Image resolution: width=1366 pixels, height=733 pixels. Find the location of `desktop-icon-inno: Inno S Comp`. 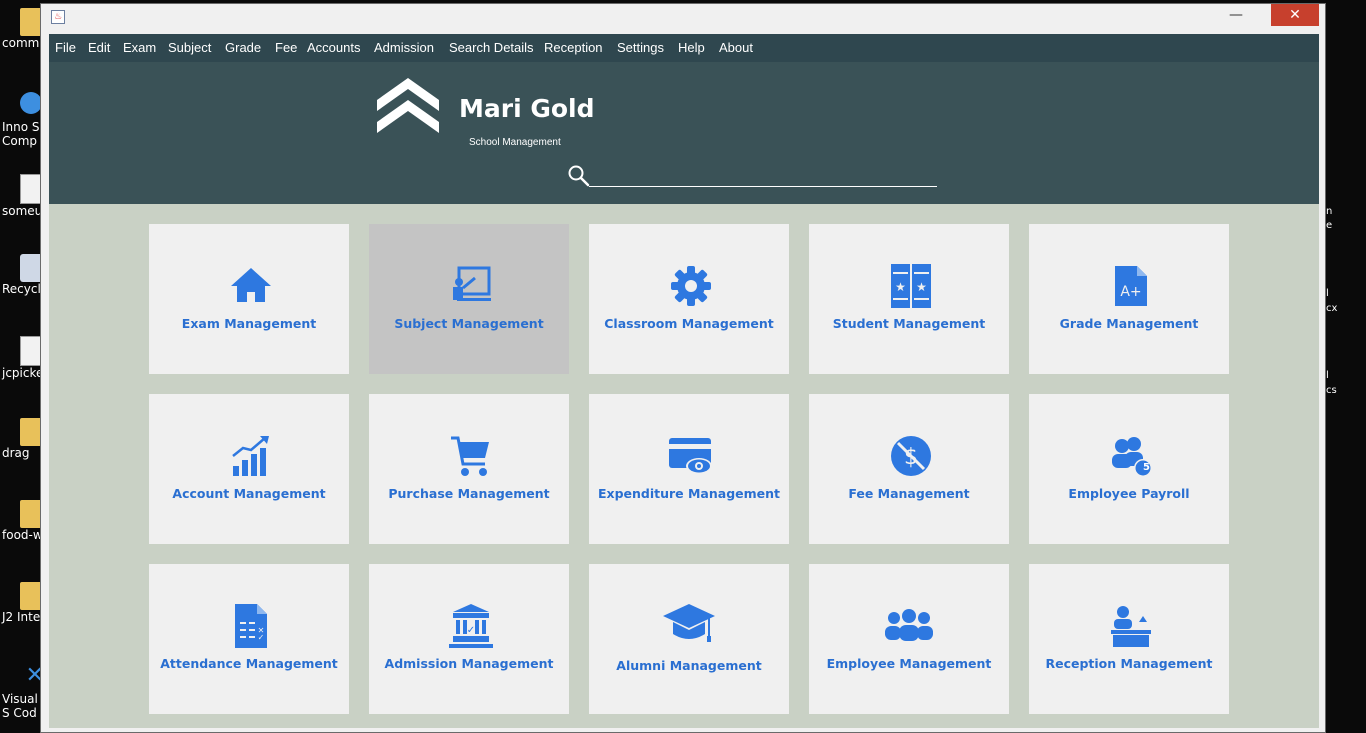

desktop-icon-inno: Inno S Comp is located at coordinates (22, 120).